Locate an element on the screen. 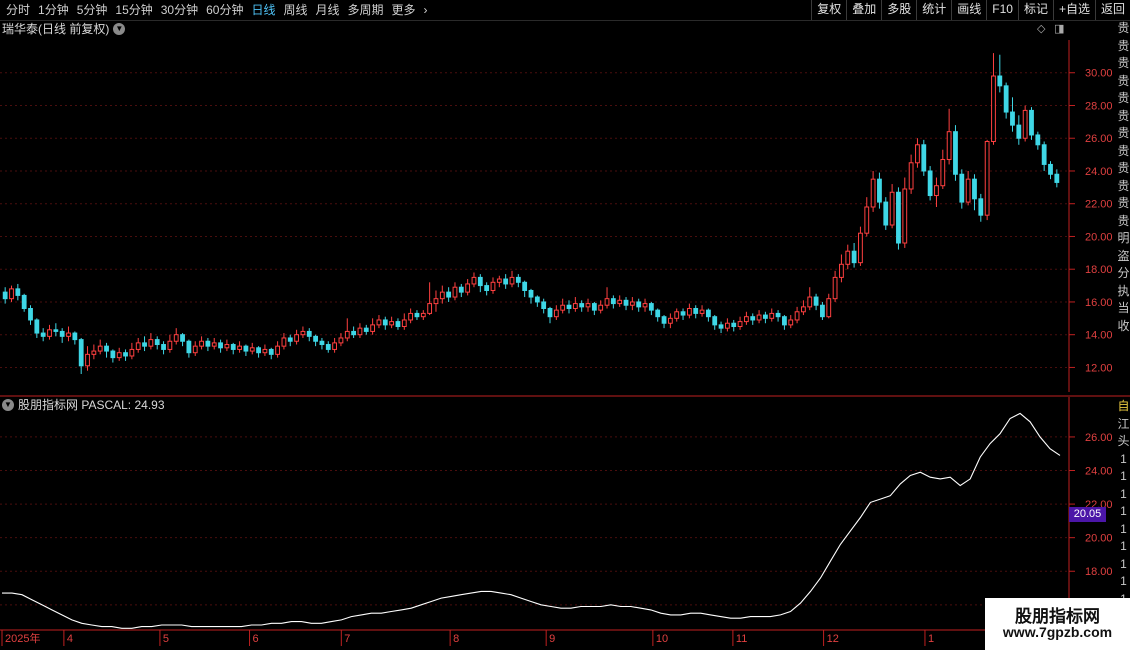 The width and height of the screenshot is (1130, 650). y-tick-label: 12.00 is located at coordinates (1099, 368).